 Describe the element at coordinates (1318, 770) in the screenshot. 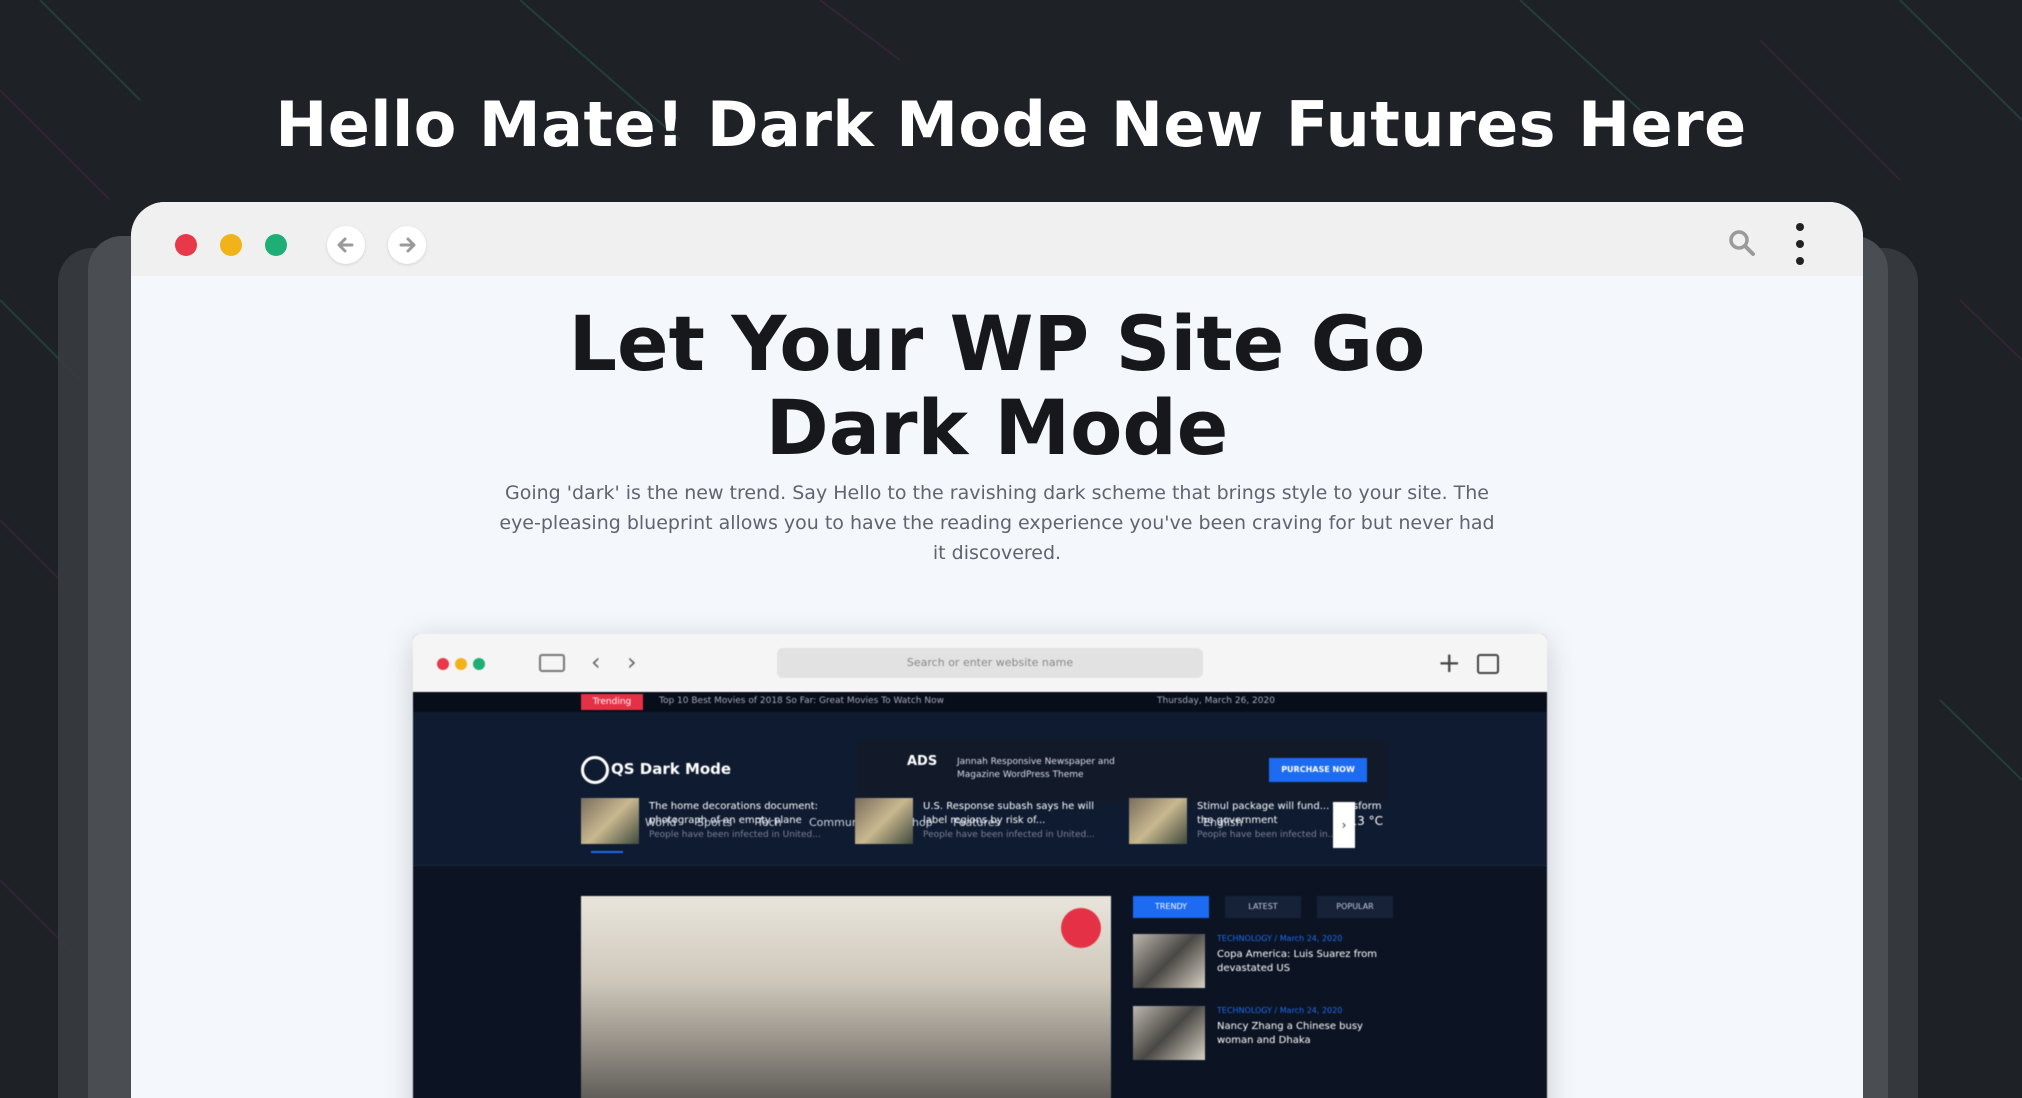

I see `ads-purchase-button: PURCHASE NOW` at that location.